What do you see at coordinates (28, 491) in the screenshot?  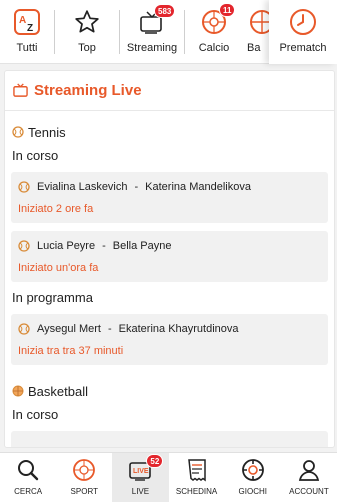 I see `nav-label: CERCA` at bounding box center [28, 491].